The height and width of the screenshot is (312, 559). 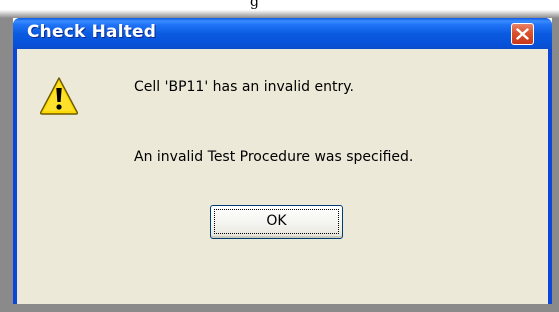 I want to click on background-right, so click(x=555, y=165).